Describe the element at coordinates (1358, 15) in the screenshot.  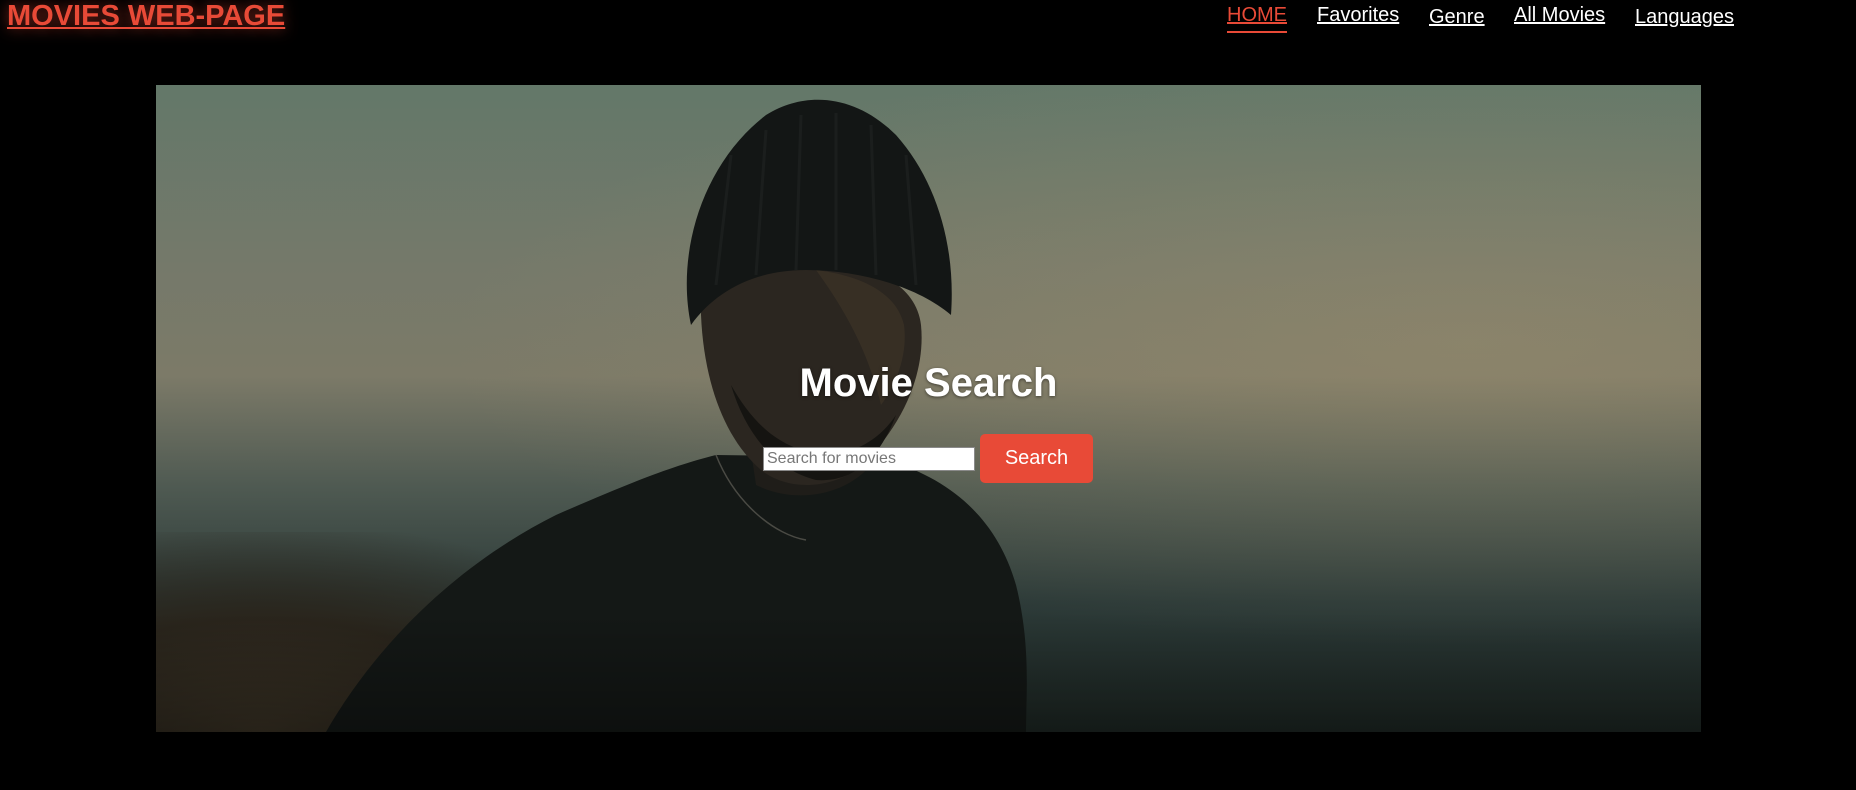
I see `nav-favorites: Favorites` at that location.